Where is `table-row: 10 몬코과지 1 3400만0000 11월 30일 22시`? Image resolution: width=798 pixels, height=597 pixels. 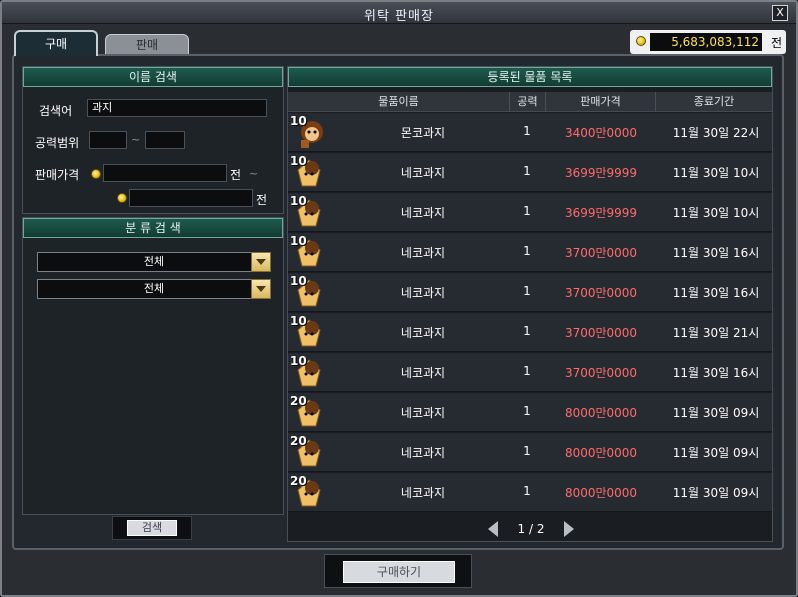
table-row: 10 몬코과지 1 3400만0000 11월 30일 22시 is located at coordinates (530, 132).